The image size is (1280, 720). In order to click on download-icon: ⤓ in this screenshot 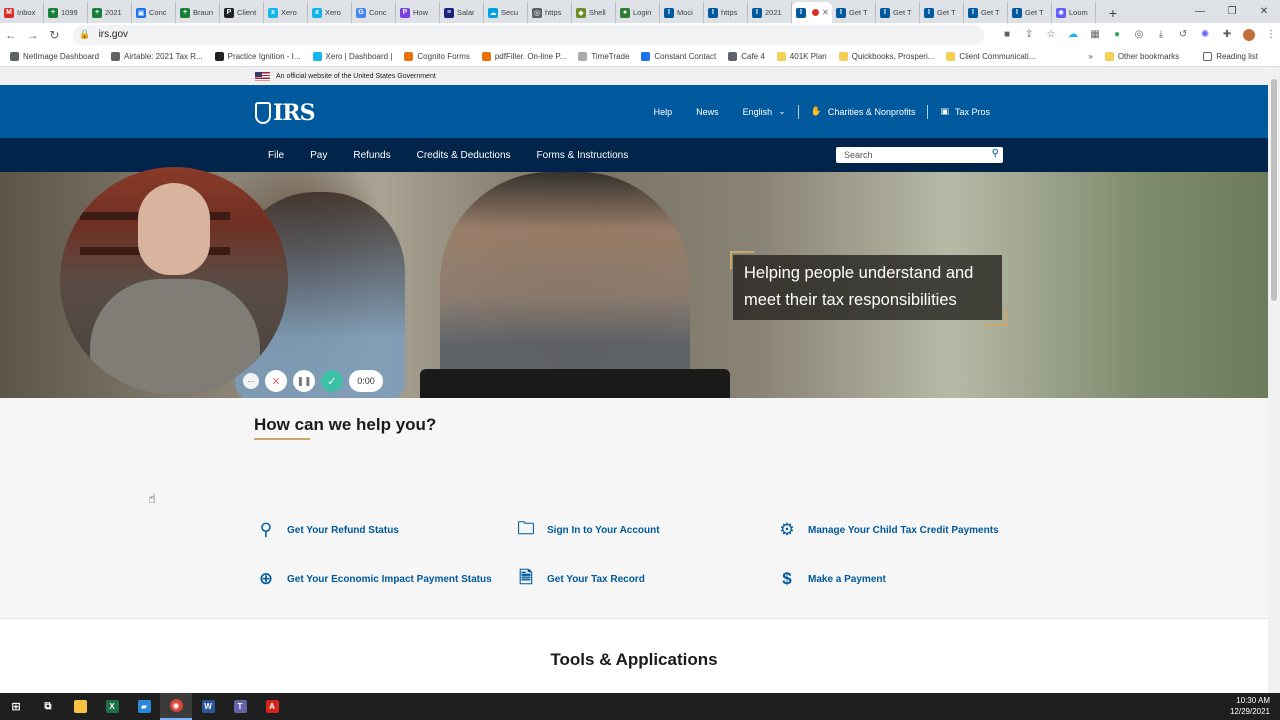, I will do `click(1161, 35)`.